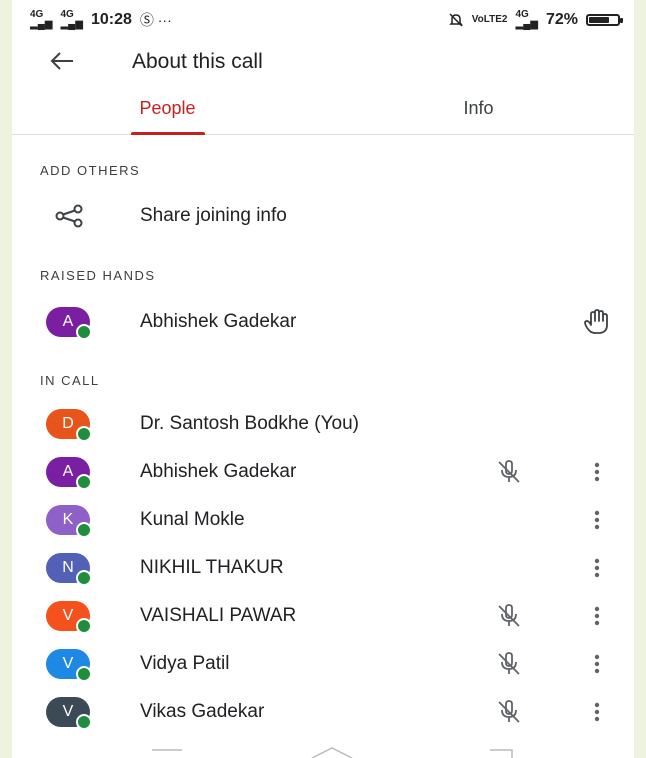  I want to click on participant-row: K Kunal Mokle, so click(323, 520).